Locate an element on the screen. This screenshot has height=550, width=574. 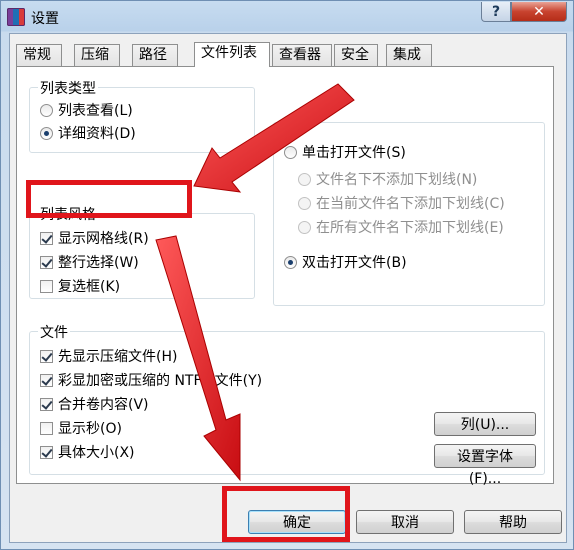
full-row-select-label: 整行选择(W) is located at coordinates (98, 263).